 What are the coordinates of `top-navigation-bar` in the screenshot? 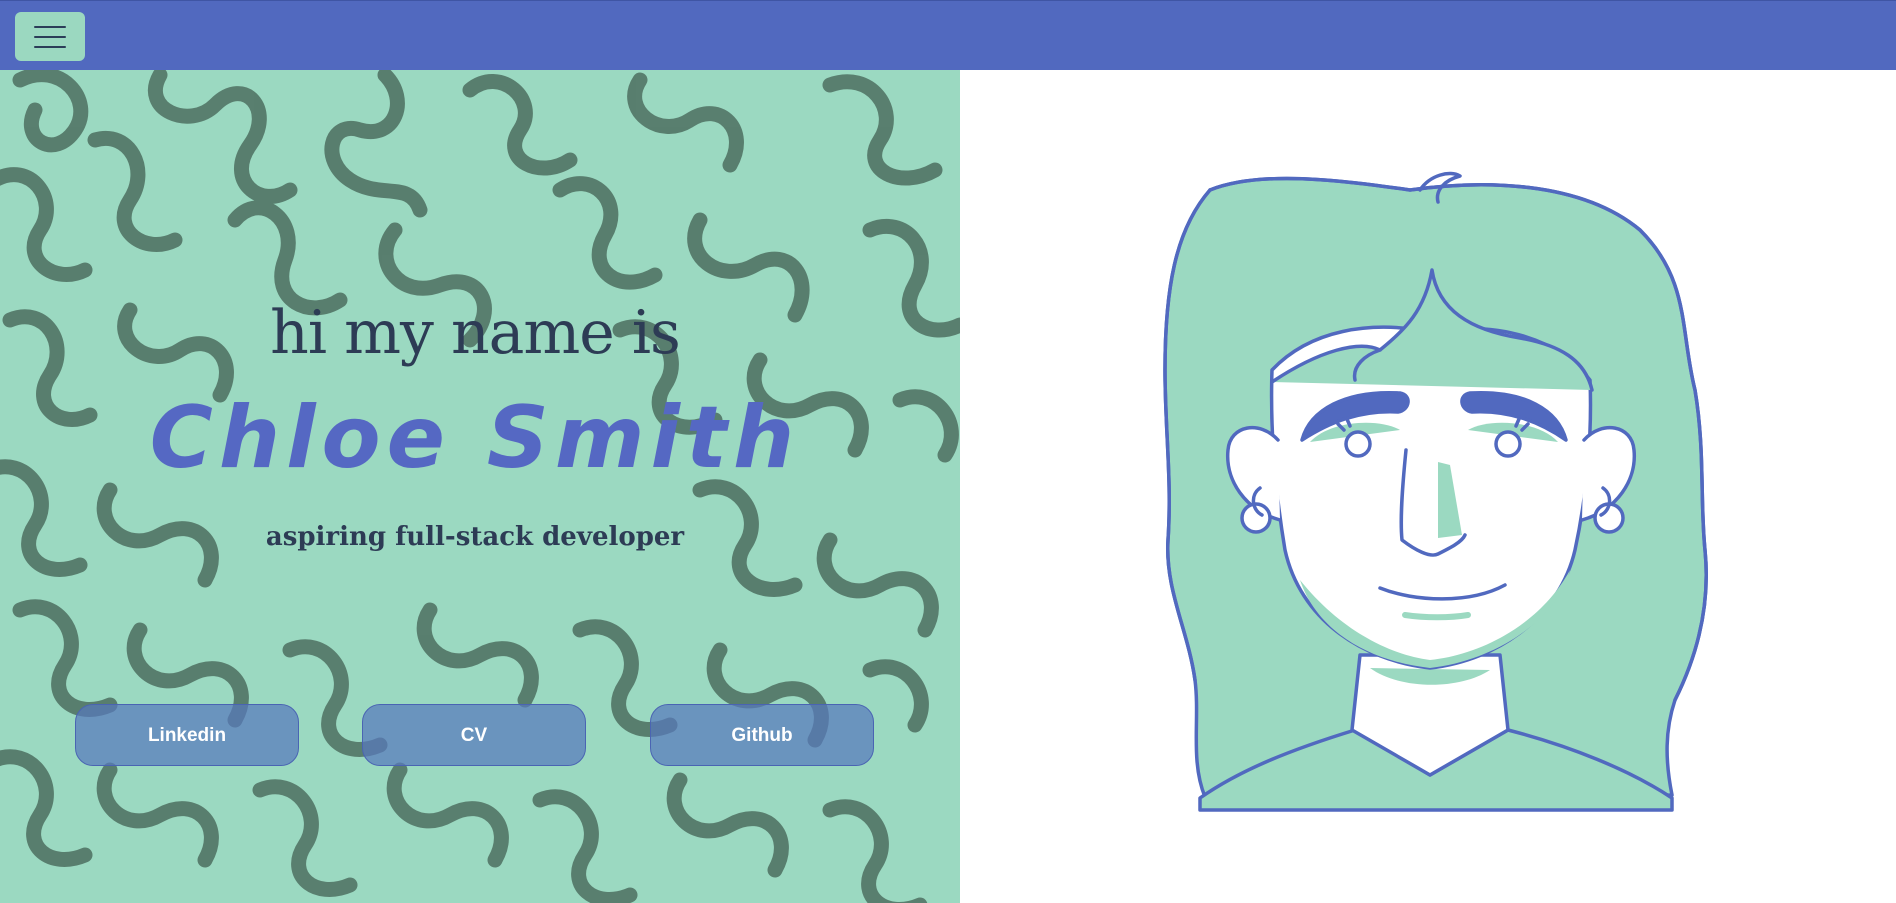 It's located at (948, 35).